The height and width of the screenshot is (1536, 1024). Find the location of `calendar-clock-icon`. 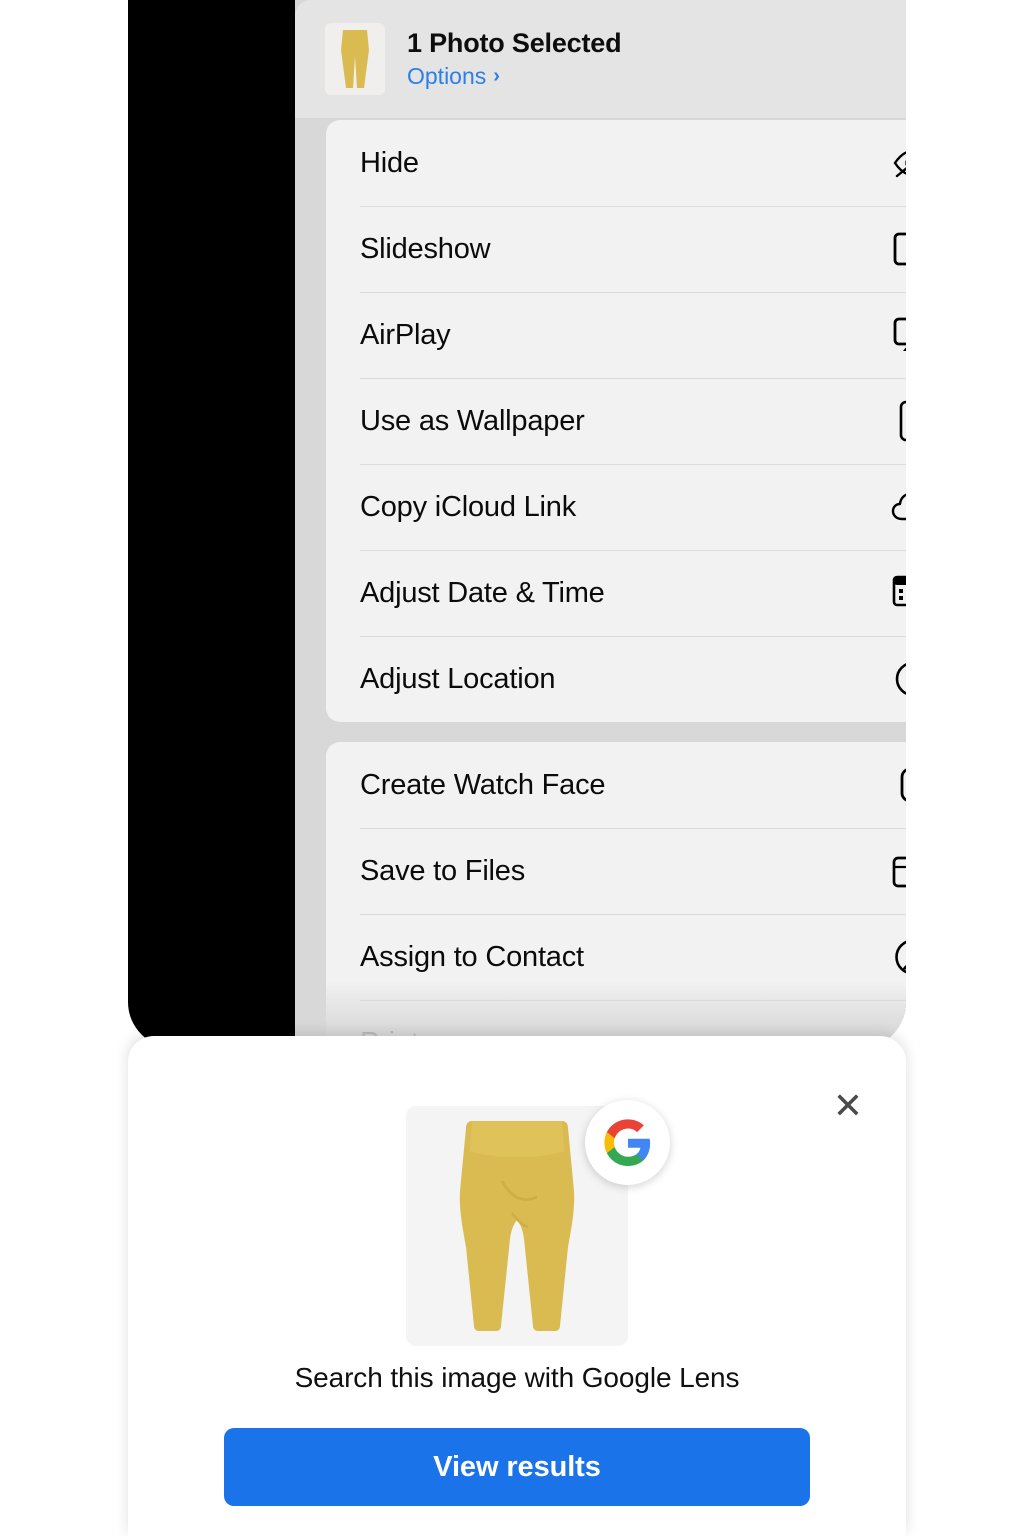

calendar-clock-icon is located at coordinates (898, 593).